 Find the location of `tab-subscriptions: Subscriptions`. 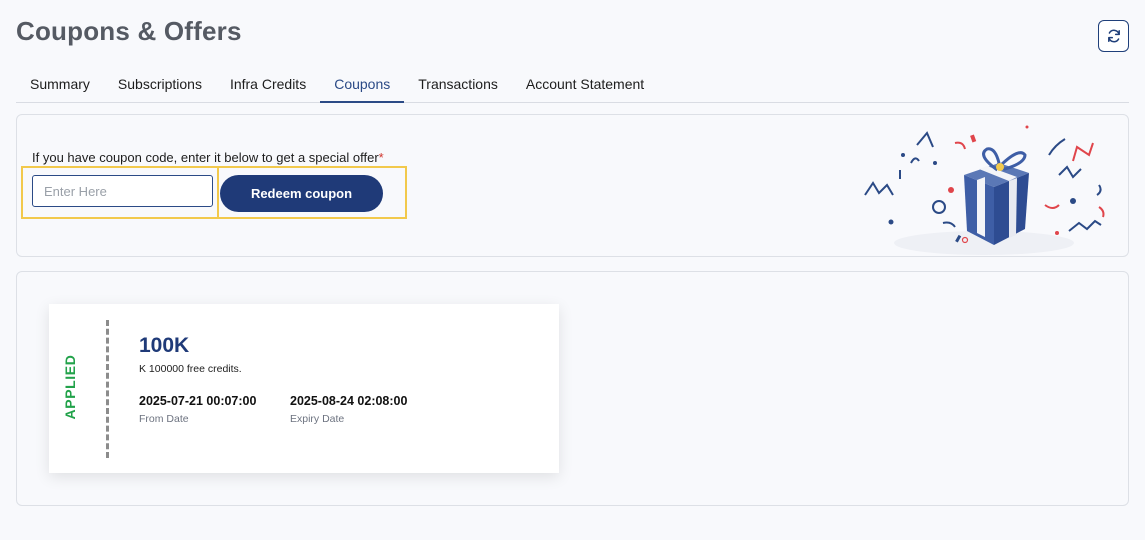

tab-subscriptions: Subscriptions is located at coordinates (160, 84).